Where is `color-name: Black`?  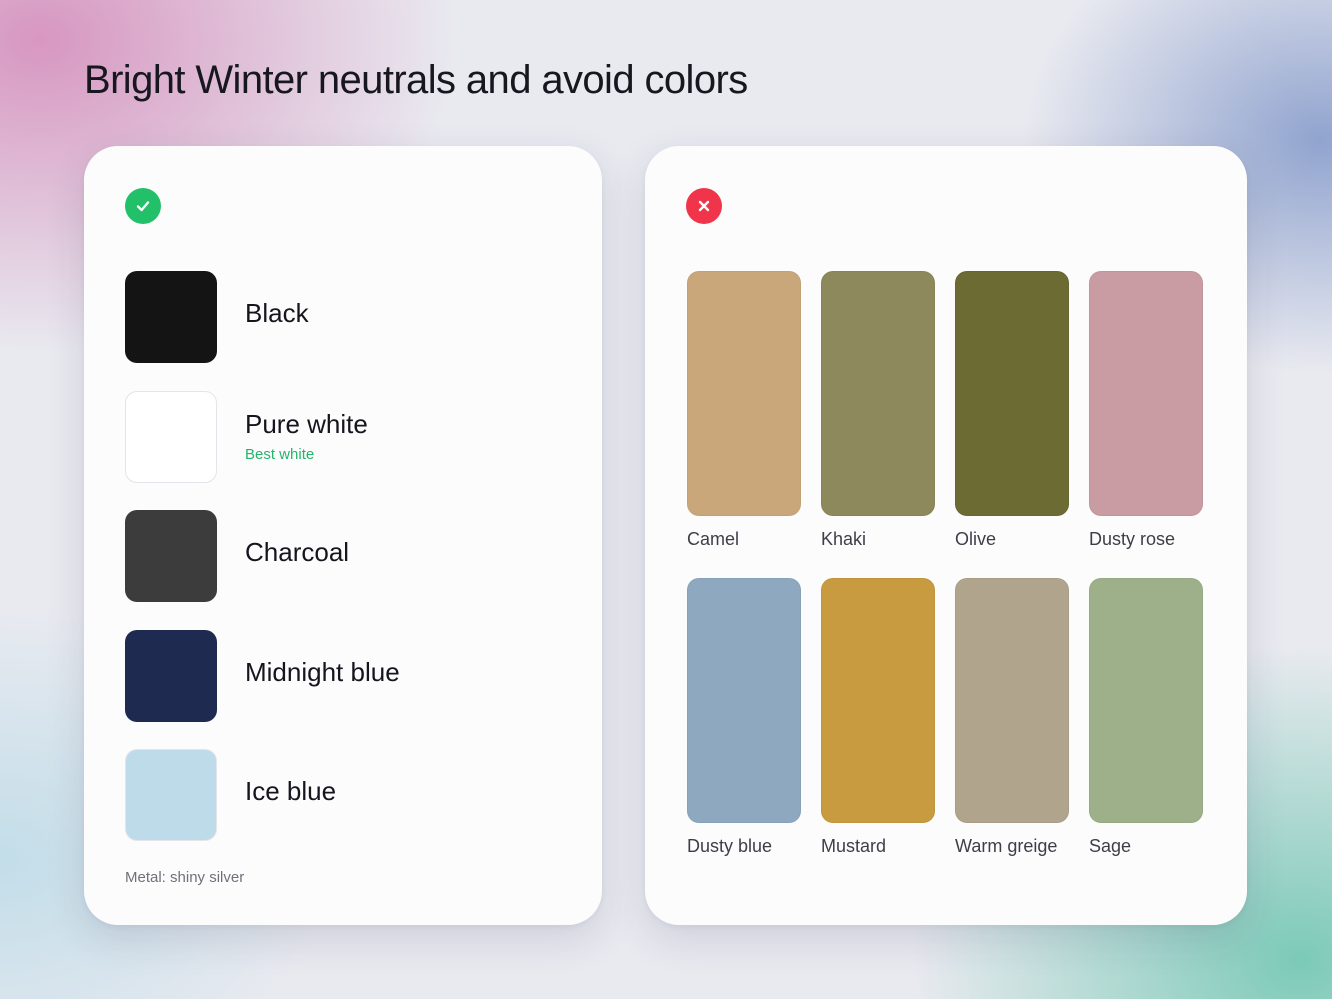 color-name: Black is located at coordinates (277, 313).